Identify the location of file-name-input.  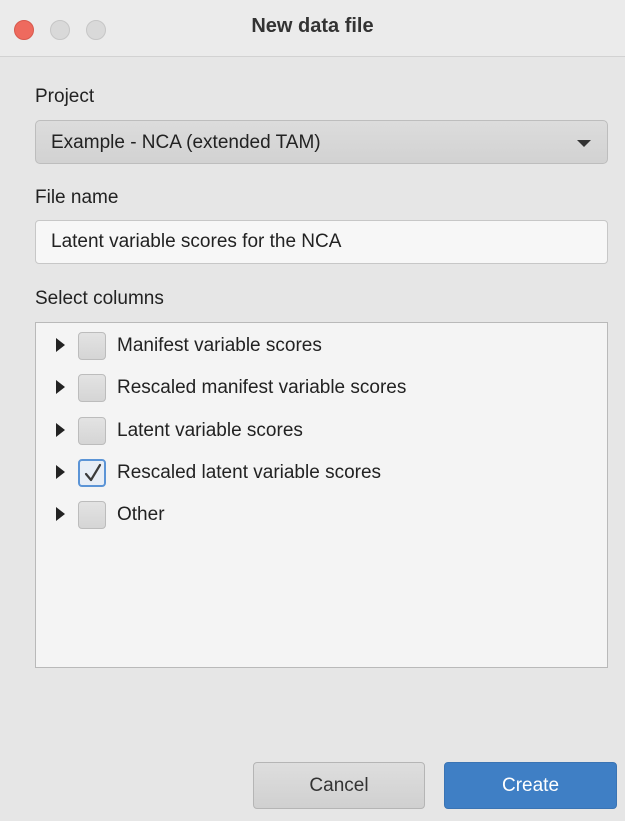
(321, 242).